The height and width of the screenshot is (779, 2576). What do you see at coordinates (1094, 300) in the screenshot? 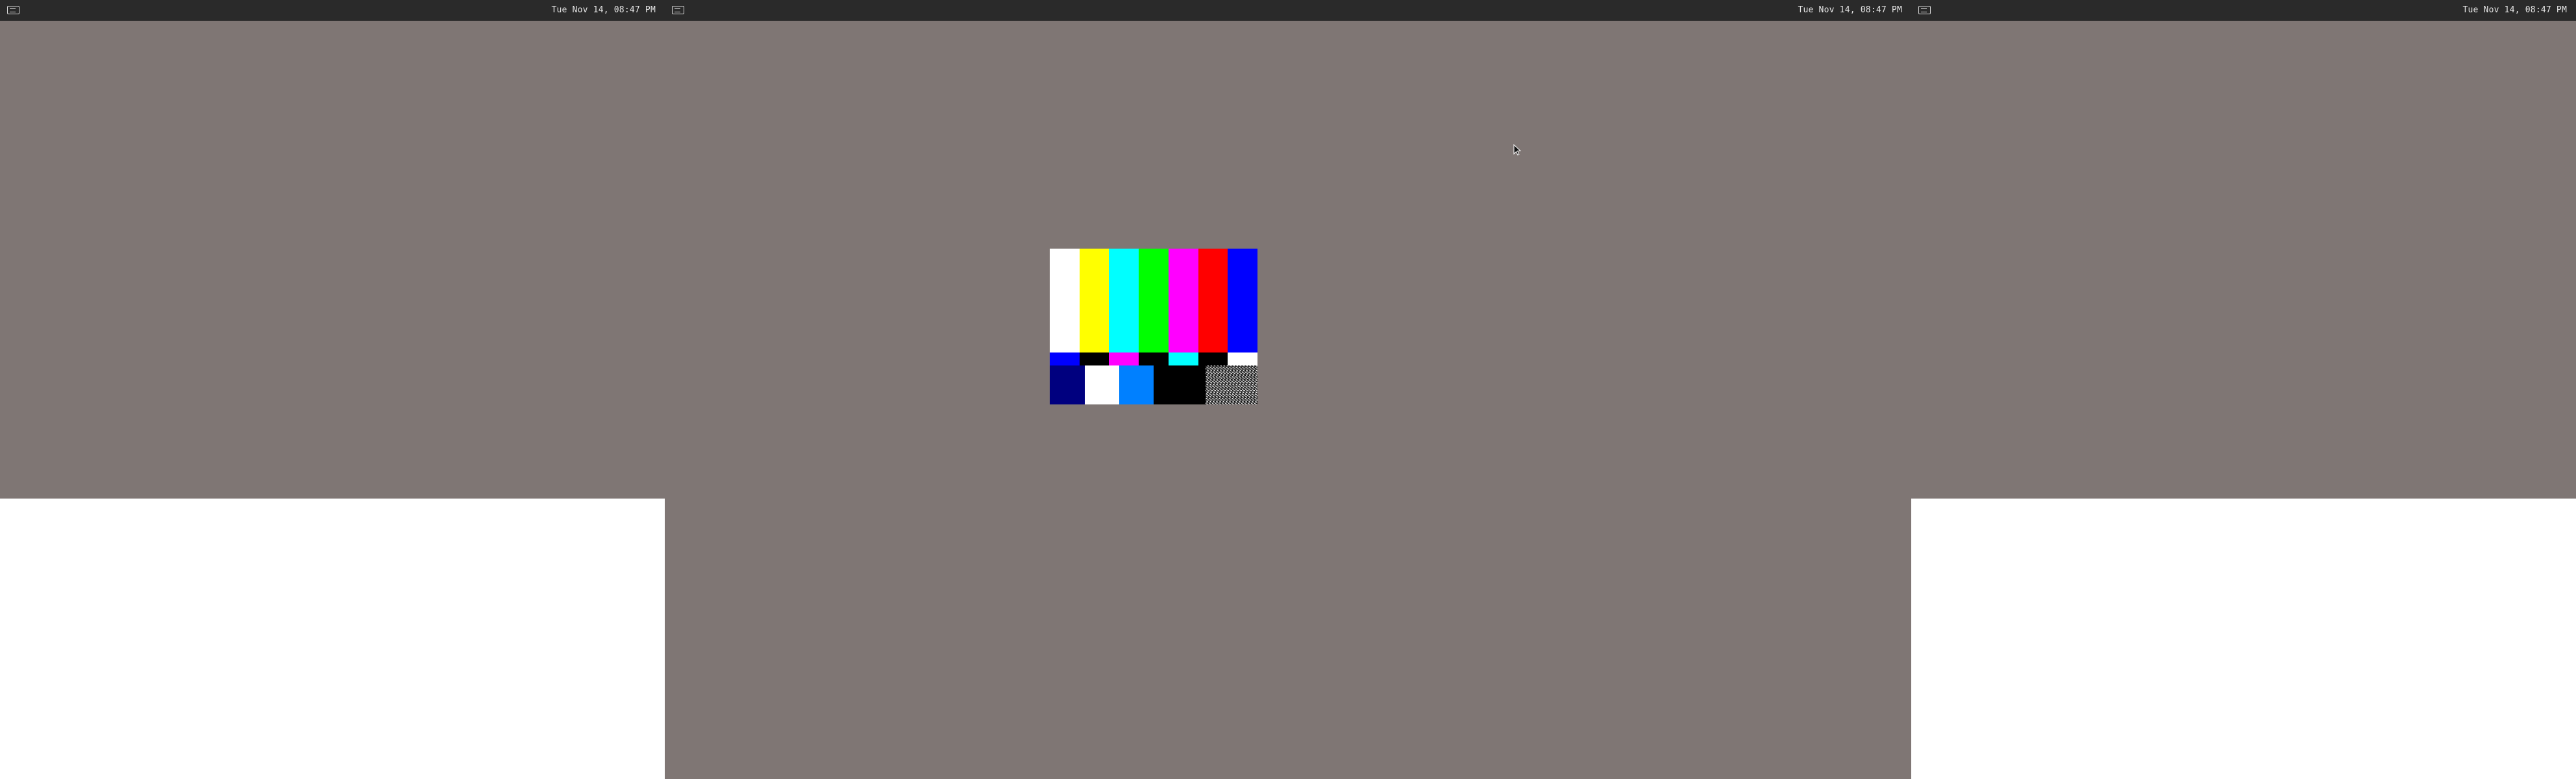
I see `color-bar-yellow` at bounding box center [1094, 300].